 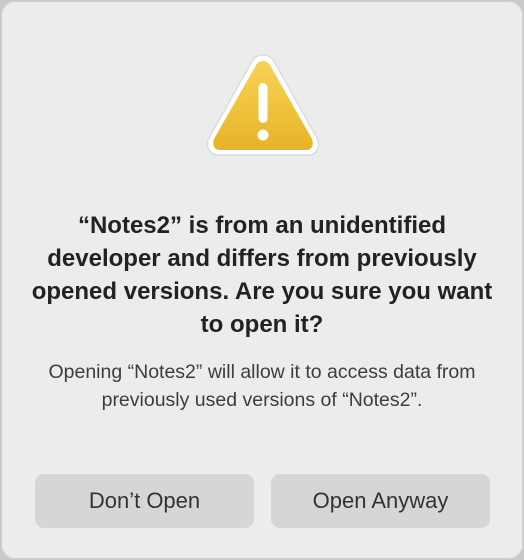 I want to click on dont-open-button: Don’t Open, so click(x=144, y=501).